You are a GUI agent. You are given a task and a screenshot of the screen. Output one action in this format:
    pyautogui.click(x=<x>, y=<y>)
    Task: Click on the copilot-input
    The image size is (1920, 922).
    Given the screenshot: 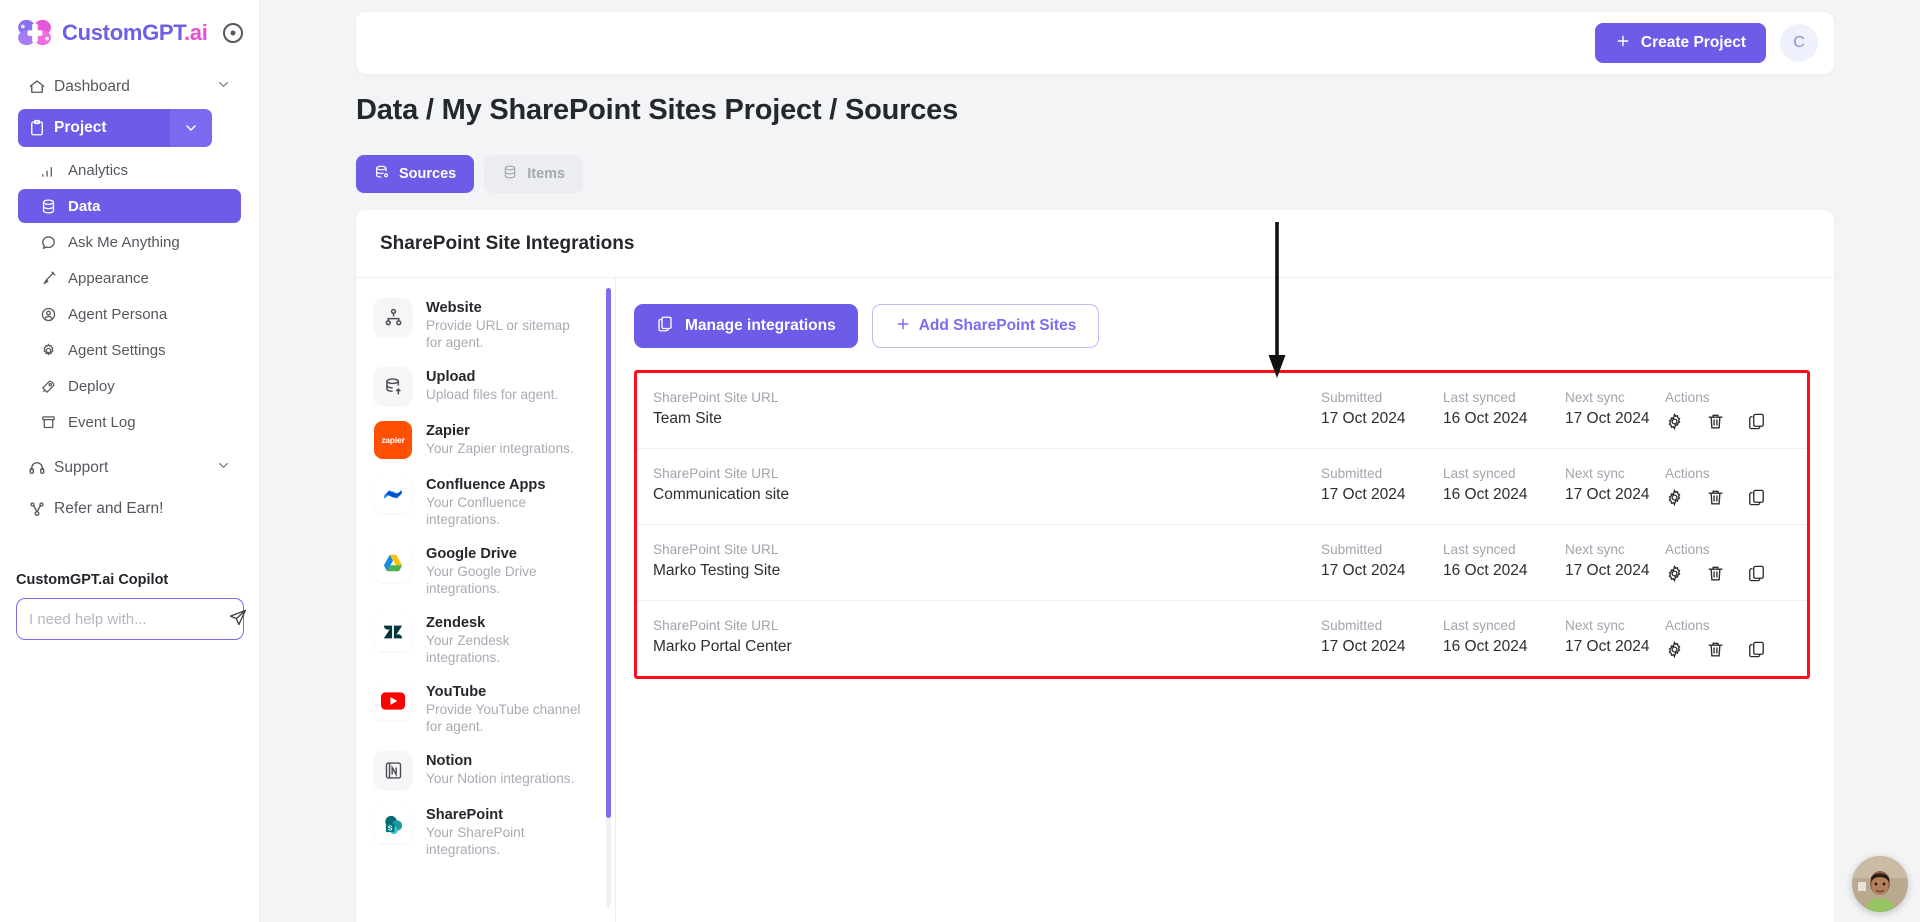 What is the action you would take?
    pyautogui.click(x=128, y=619)
    